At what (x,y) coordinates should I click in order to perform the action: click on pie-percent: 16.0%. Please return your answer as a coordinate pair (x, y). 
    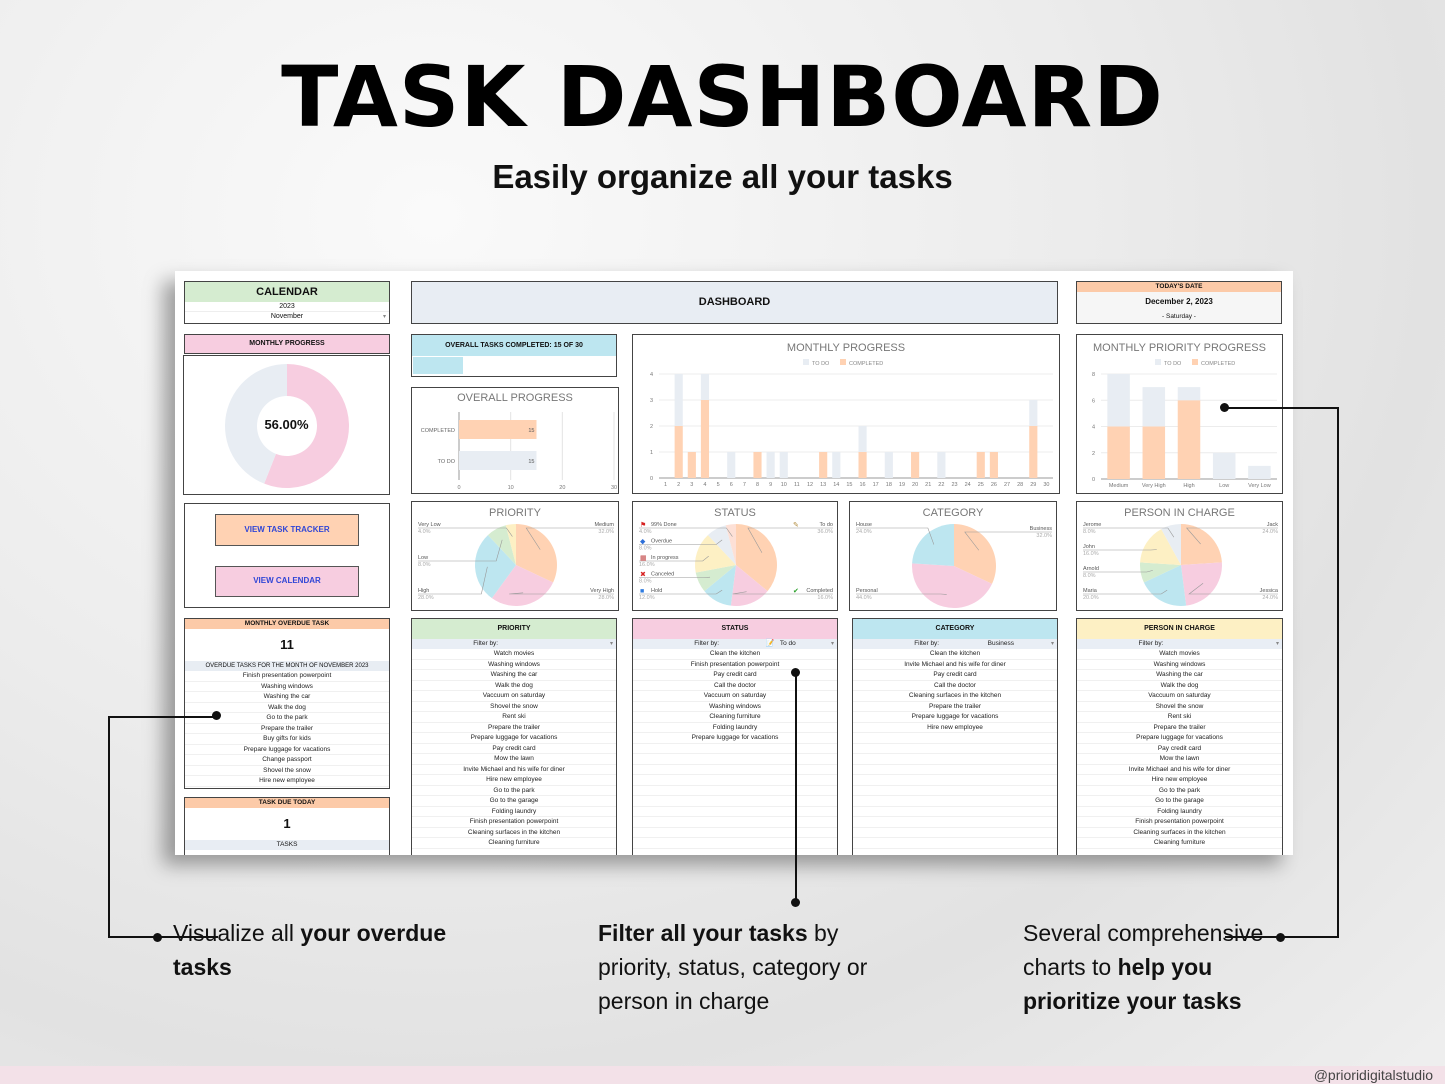
    Looking at the image, I should click on (1091, 554).